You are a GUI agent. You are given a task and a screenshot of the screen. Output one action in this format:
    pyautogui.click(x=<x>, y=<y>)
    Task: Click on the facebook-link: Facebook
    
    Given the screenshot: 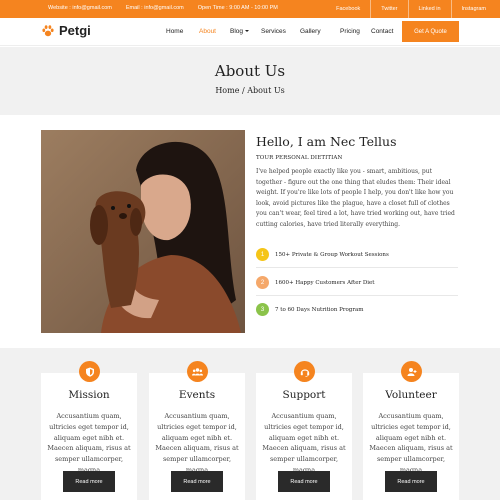 What is the action you would take?
    pyautogui.click(x=348, y=9)
    